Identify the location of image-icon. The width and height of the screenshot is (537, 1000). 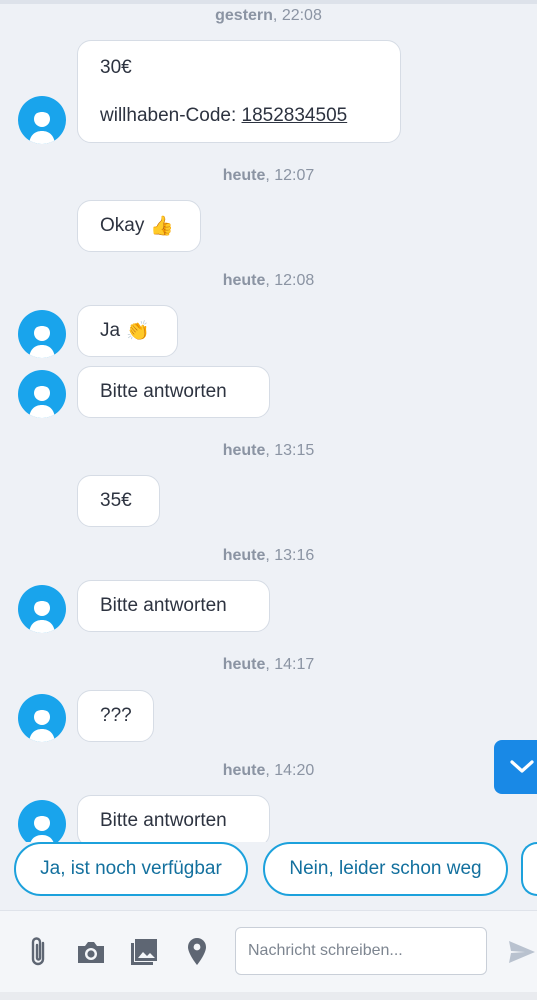
(144, 952).